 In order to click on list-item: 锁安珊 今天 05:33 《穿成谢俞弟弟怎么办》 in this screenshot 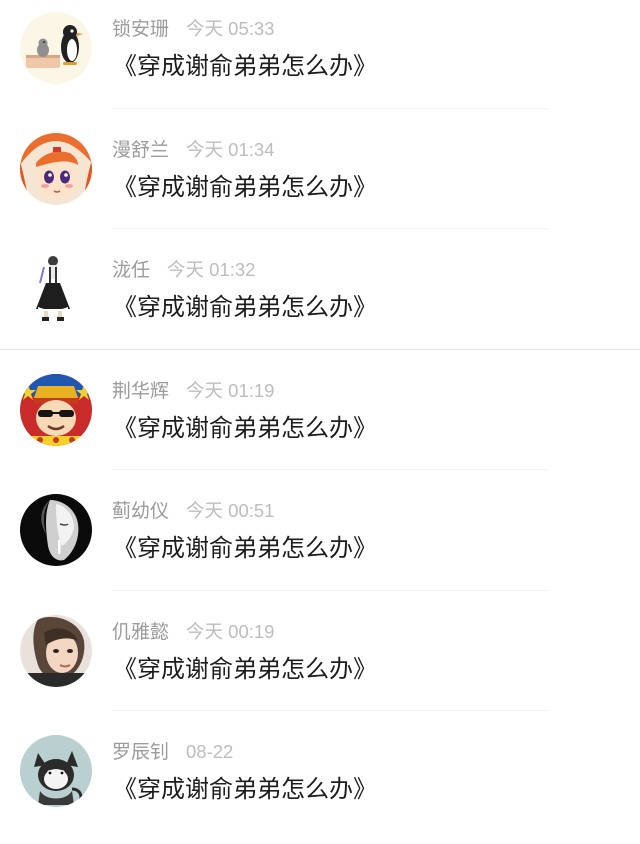, I will do `click(320, 60)`.